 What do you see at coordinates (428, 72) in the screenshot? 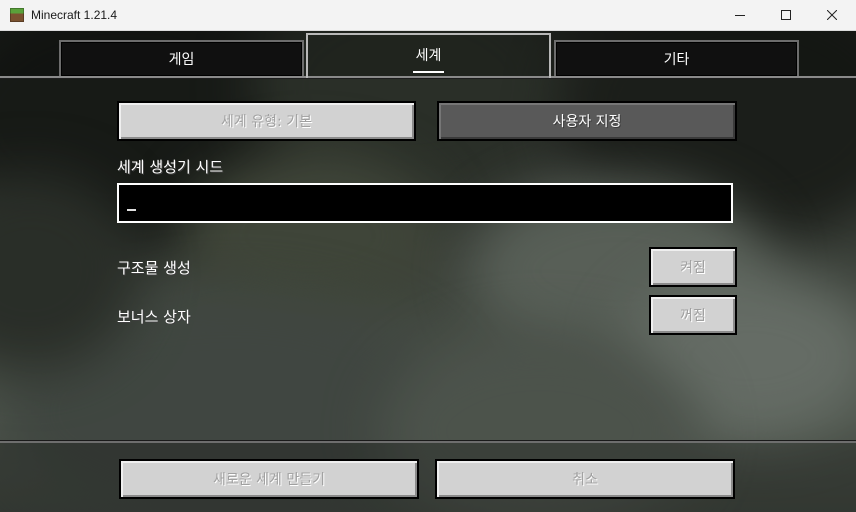
I see `selected-tab-underline` at bounding box center [428, 72].